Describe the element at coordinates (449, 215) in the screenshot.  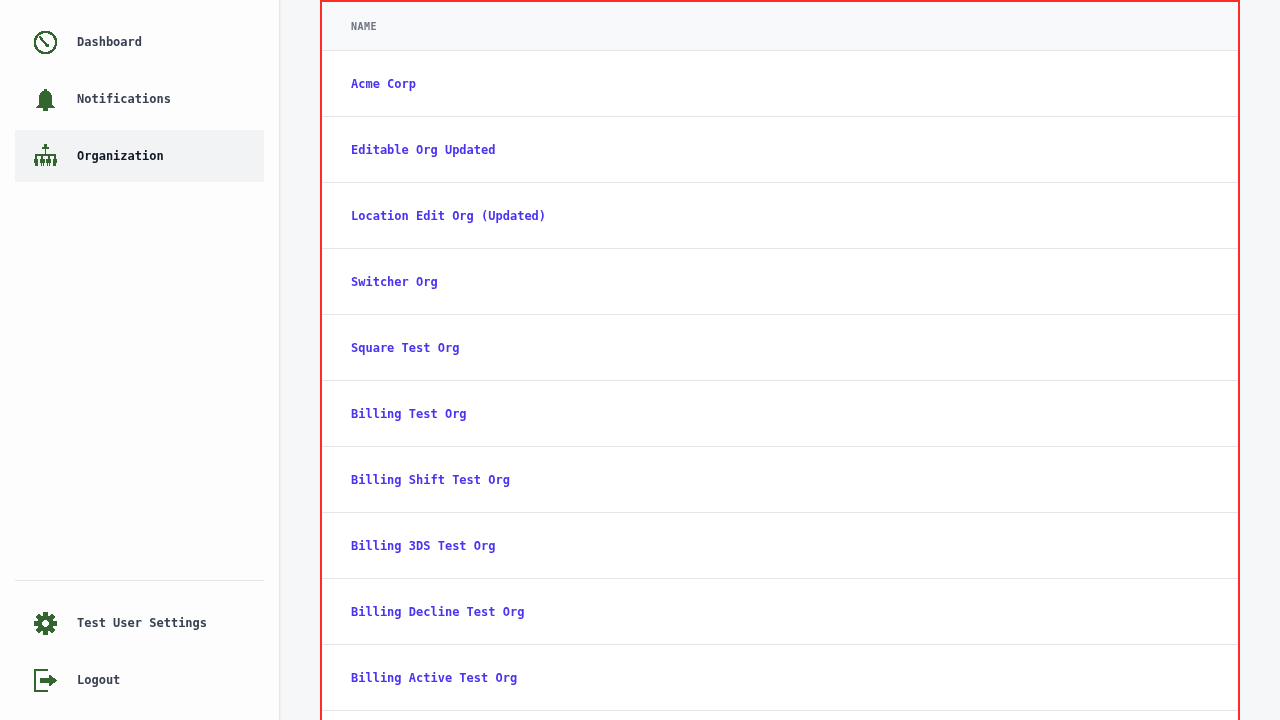
I see `org-name-link: Location Edit Org (Updated)` at that location.